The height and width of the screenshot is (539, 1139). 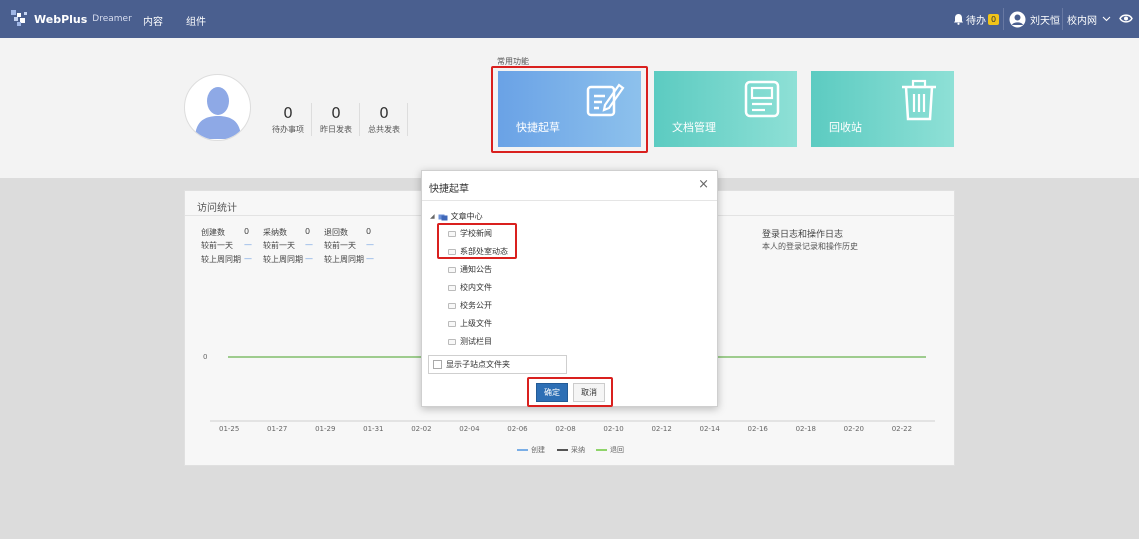 What do you see at coordinates (443, 217) in the screenshot?
I see `folder-group-icon` at bounding box center [443, 217].